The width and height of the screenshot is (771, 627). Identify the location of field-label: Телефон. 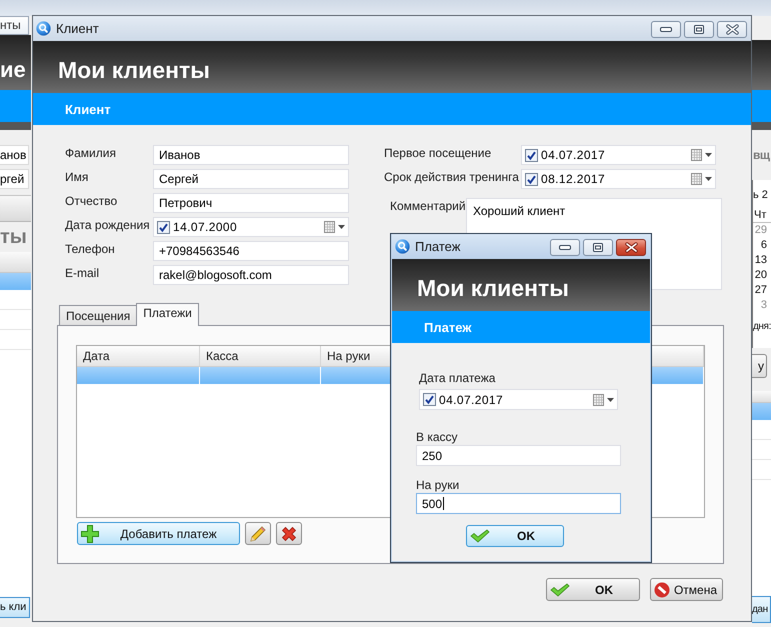
(90, 249).